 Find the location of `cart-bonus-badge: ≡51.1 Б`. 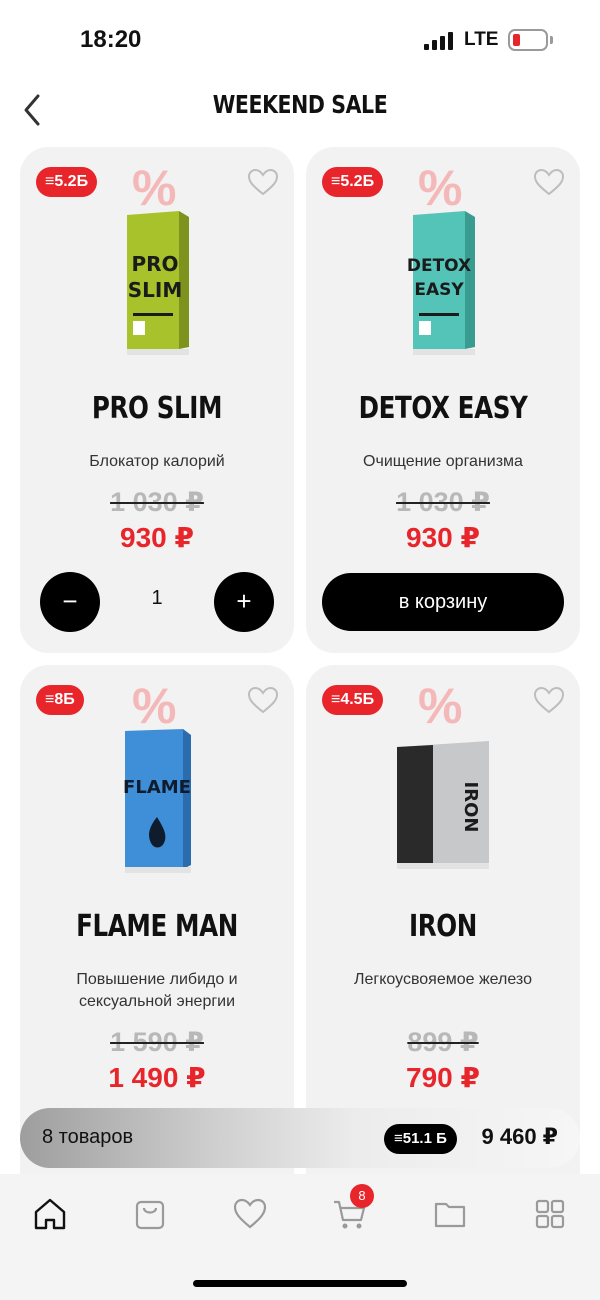

cart-bonus-badge: ≡51.1 Б is located at coordinates (420, 1139).